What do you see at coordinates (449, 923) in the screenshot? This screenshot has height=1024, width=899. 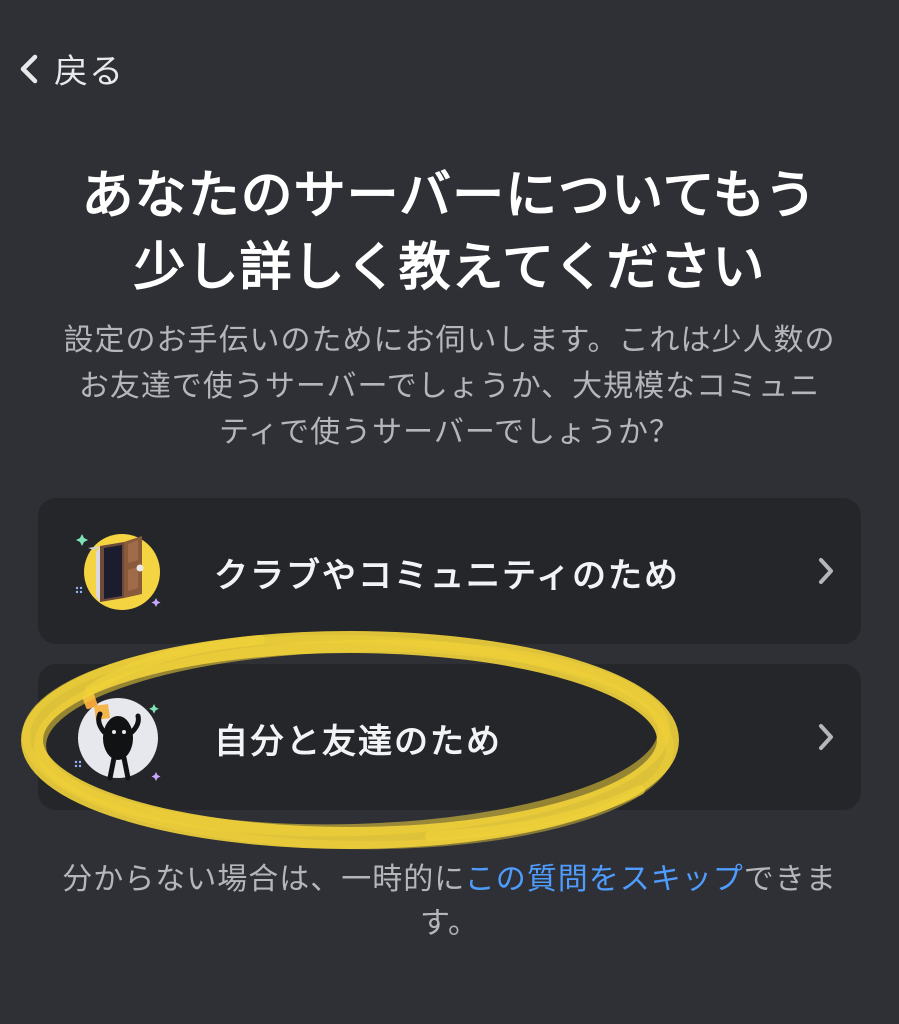 I see `footer-text-last: す。` at bounding box center [449, 923].